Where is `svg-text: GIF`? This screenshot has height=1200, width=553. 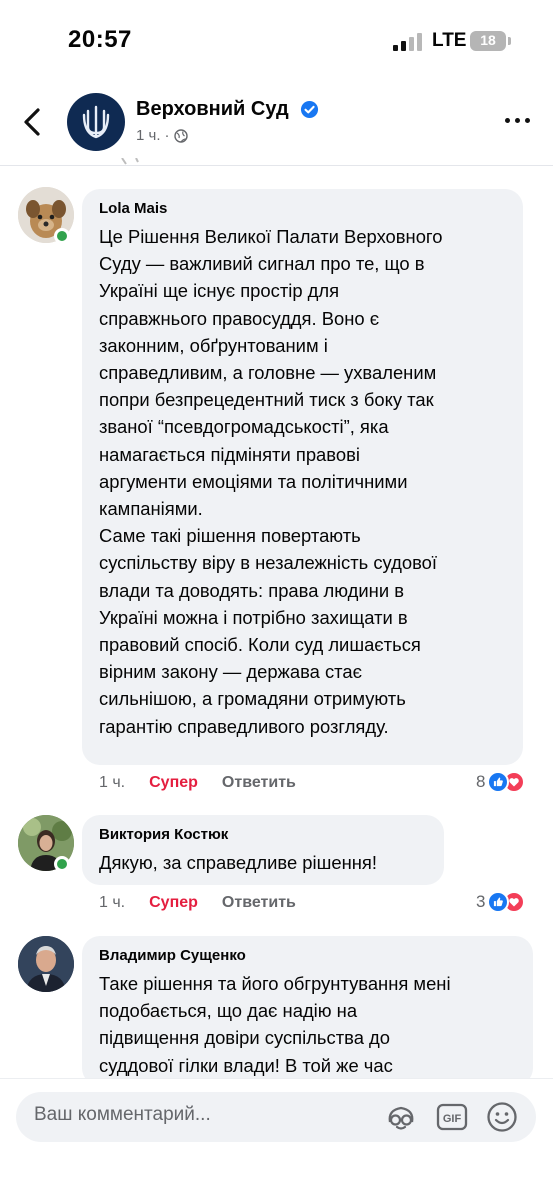
svg-text: GIF is located at coordinates (452, 1119).